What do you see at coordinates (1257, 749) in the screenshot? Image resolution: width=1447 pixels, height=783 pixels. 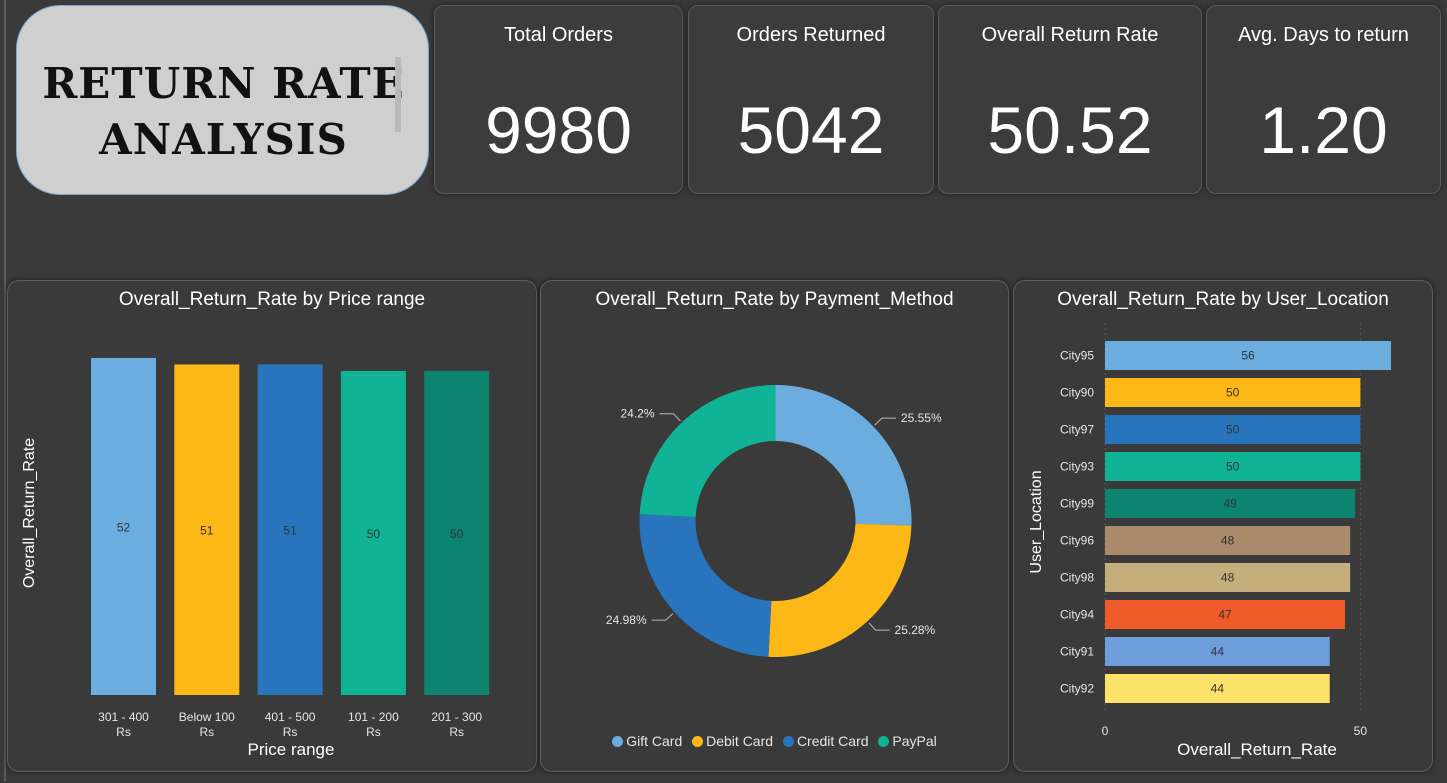 I see `x-axis-label: Overall_Return_Rate` at bounding box center [1257, 749].